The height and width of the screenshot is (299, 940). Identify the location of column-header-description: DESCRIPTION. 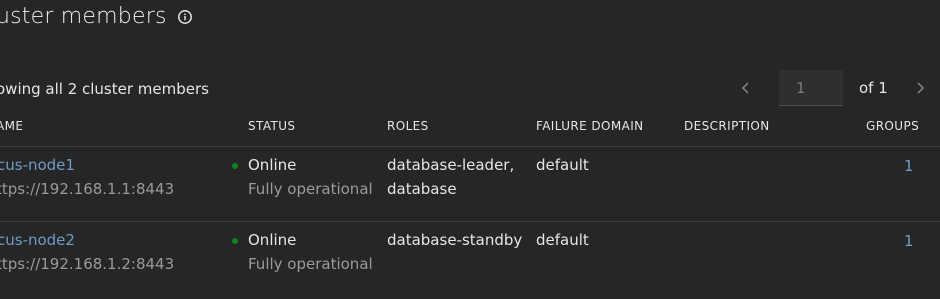
(727, 126).